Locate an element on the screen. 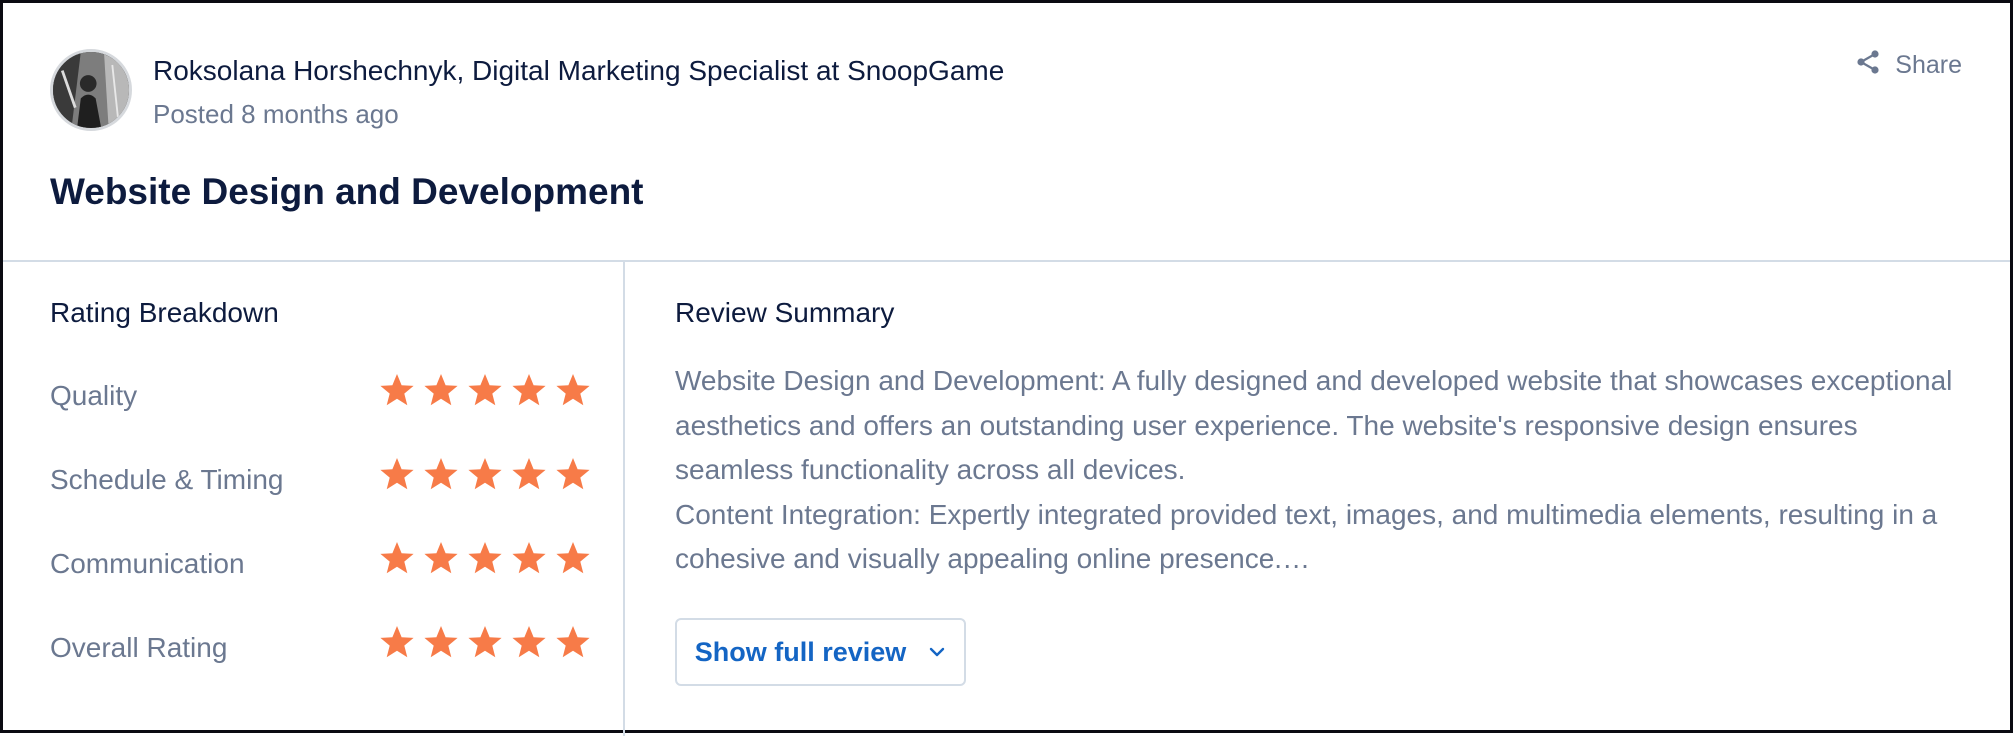 The height and width of the screenshot is (736, 2013). rating-breakdown-heading: Rating Breakdown is located at coordinates (164, 312).